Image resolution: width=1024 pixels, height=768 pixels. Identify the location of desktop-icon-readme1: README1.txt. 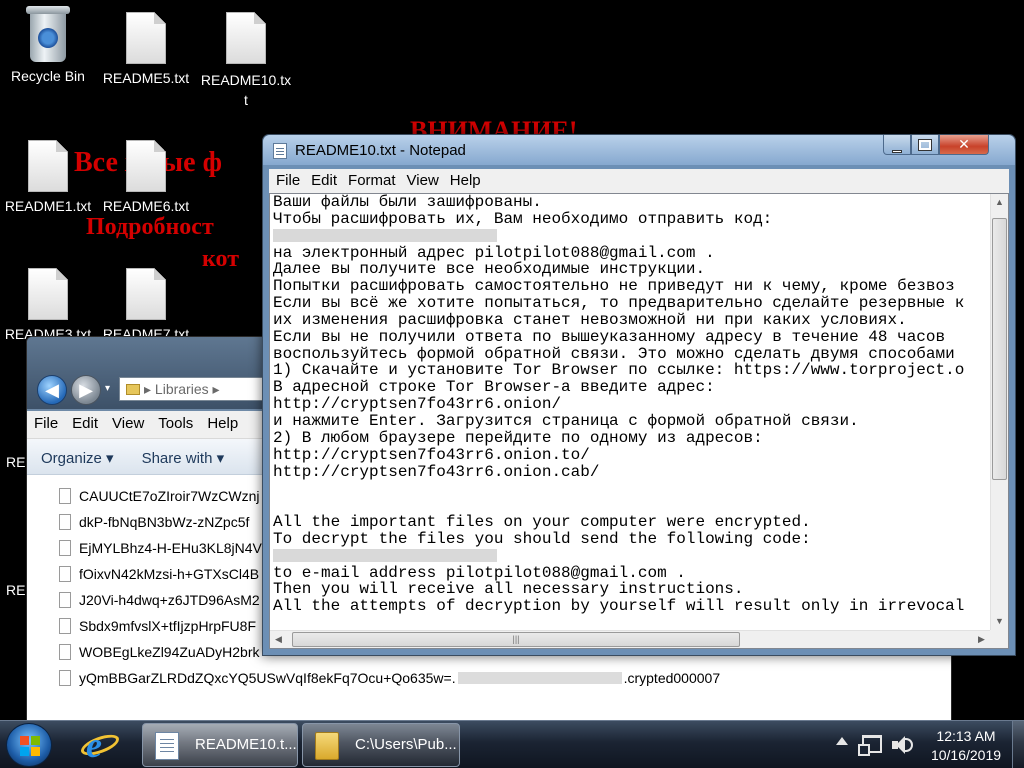
(48, 177).